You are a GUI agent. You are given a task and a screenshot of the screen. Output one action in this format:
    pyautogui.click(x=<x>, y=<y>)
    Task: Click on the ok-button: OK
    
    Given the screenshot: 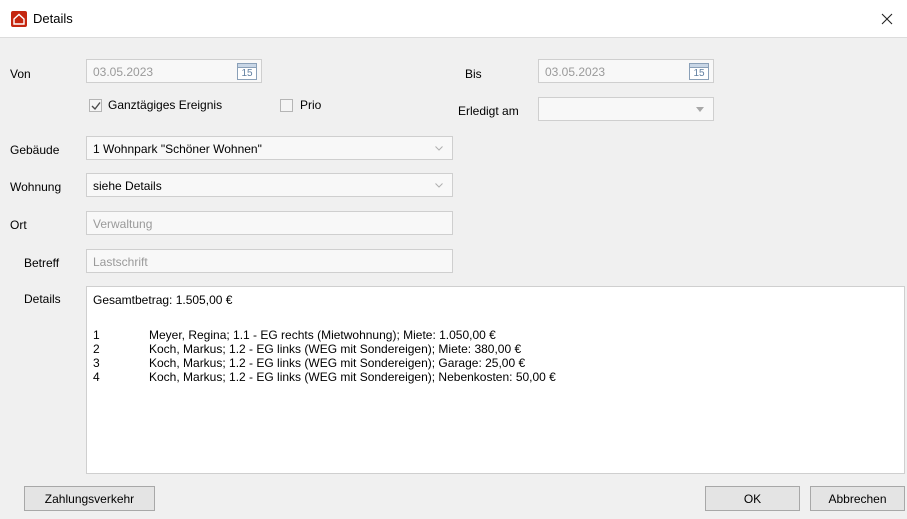 What is the action you would take?
    pyautogui.click(x=752, y=498)
    